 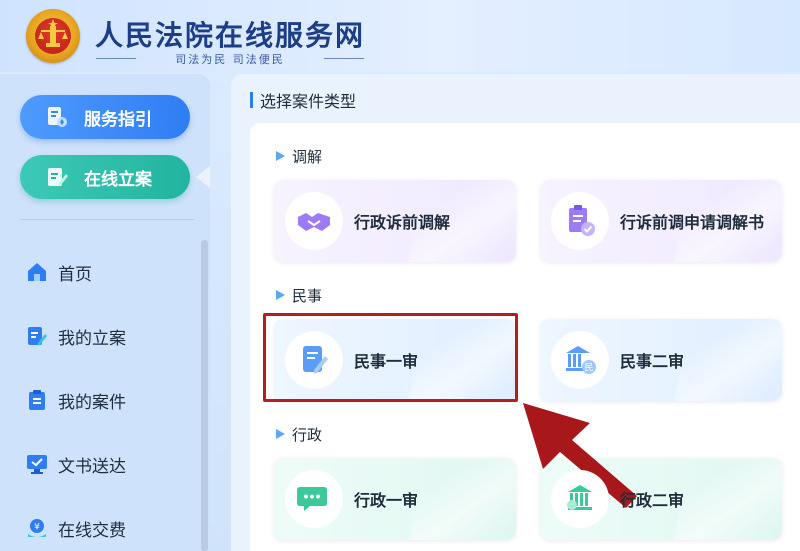 What do you see at coordinates (402, 222) in the screenshot?
I see `card-label: 行政诉前调解` at bounding box center [402, 222].